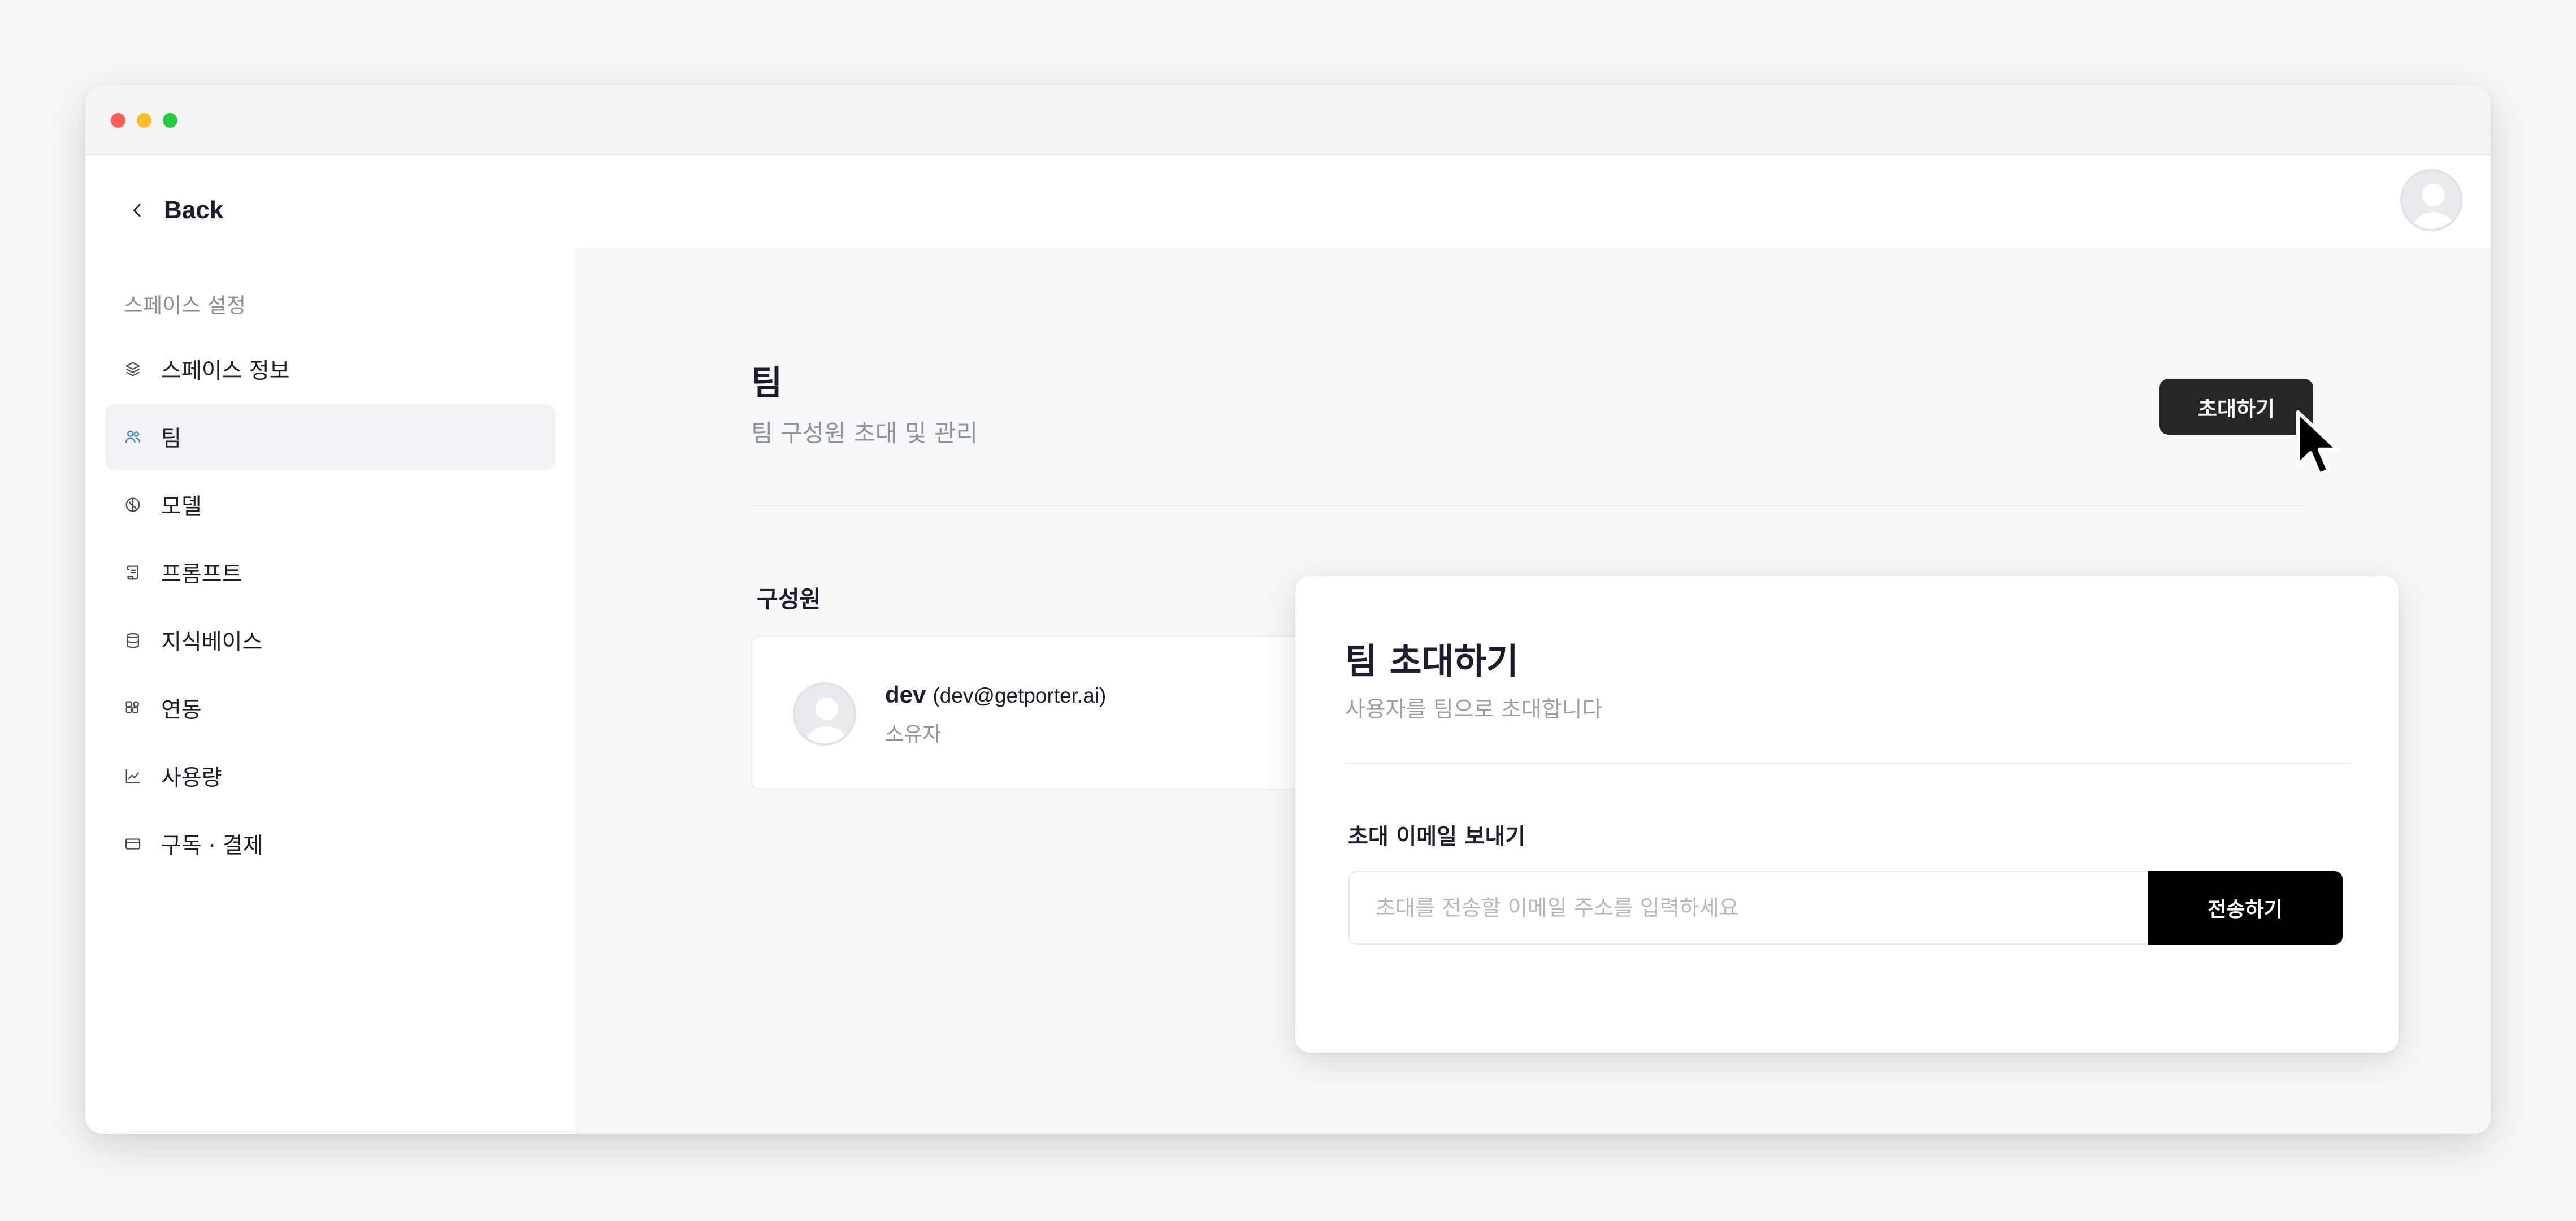 Image resolution: width=2576 pixels, height=1221 pixels. Describe the element at coordinates (194, 210) in the screenshot. I see `back-label: Back` at that location.